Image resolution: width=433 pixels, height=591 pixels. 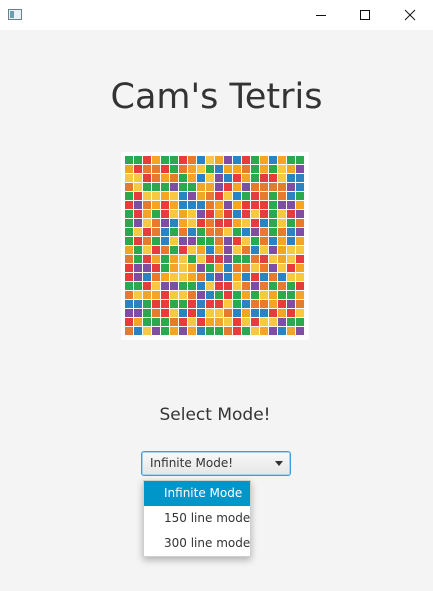 I want to click on page-title: Cam's Tetris, so click(x=216, y=97).